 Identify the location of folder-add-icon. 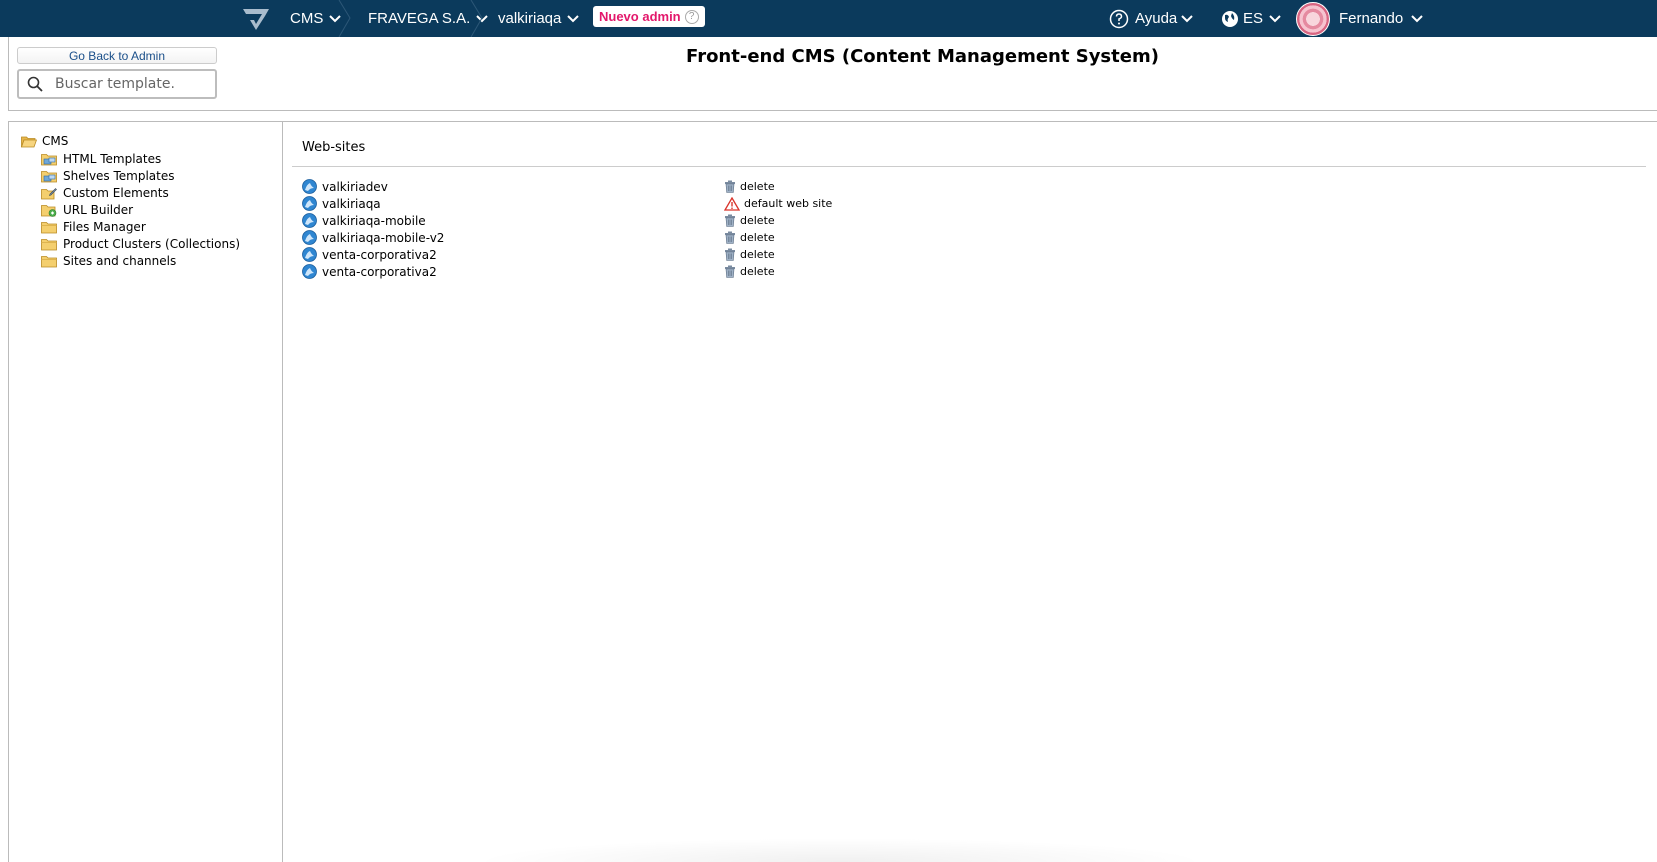
(49, 210).